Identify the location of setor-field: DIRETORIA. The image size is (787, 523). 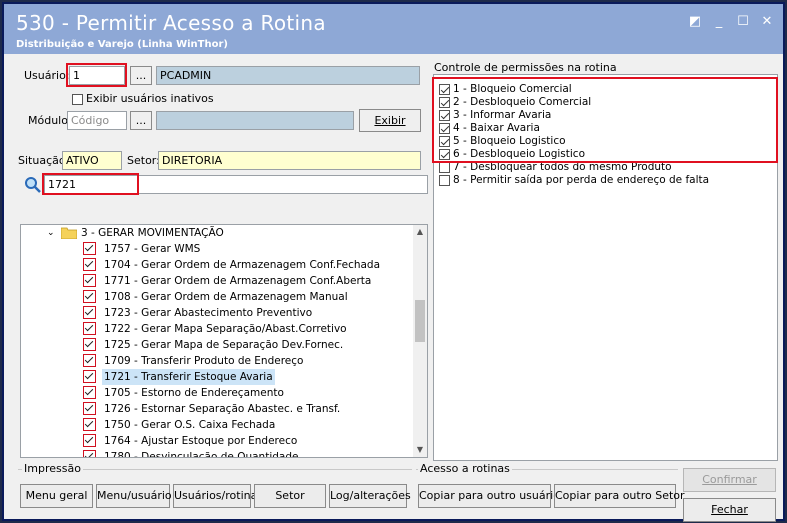
(289, 160).